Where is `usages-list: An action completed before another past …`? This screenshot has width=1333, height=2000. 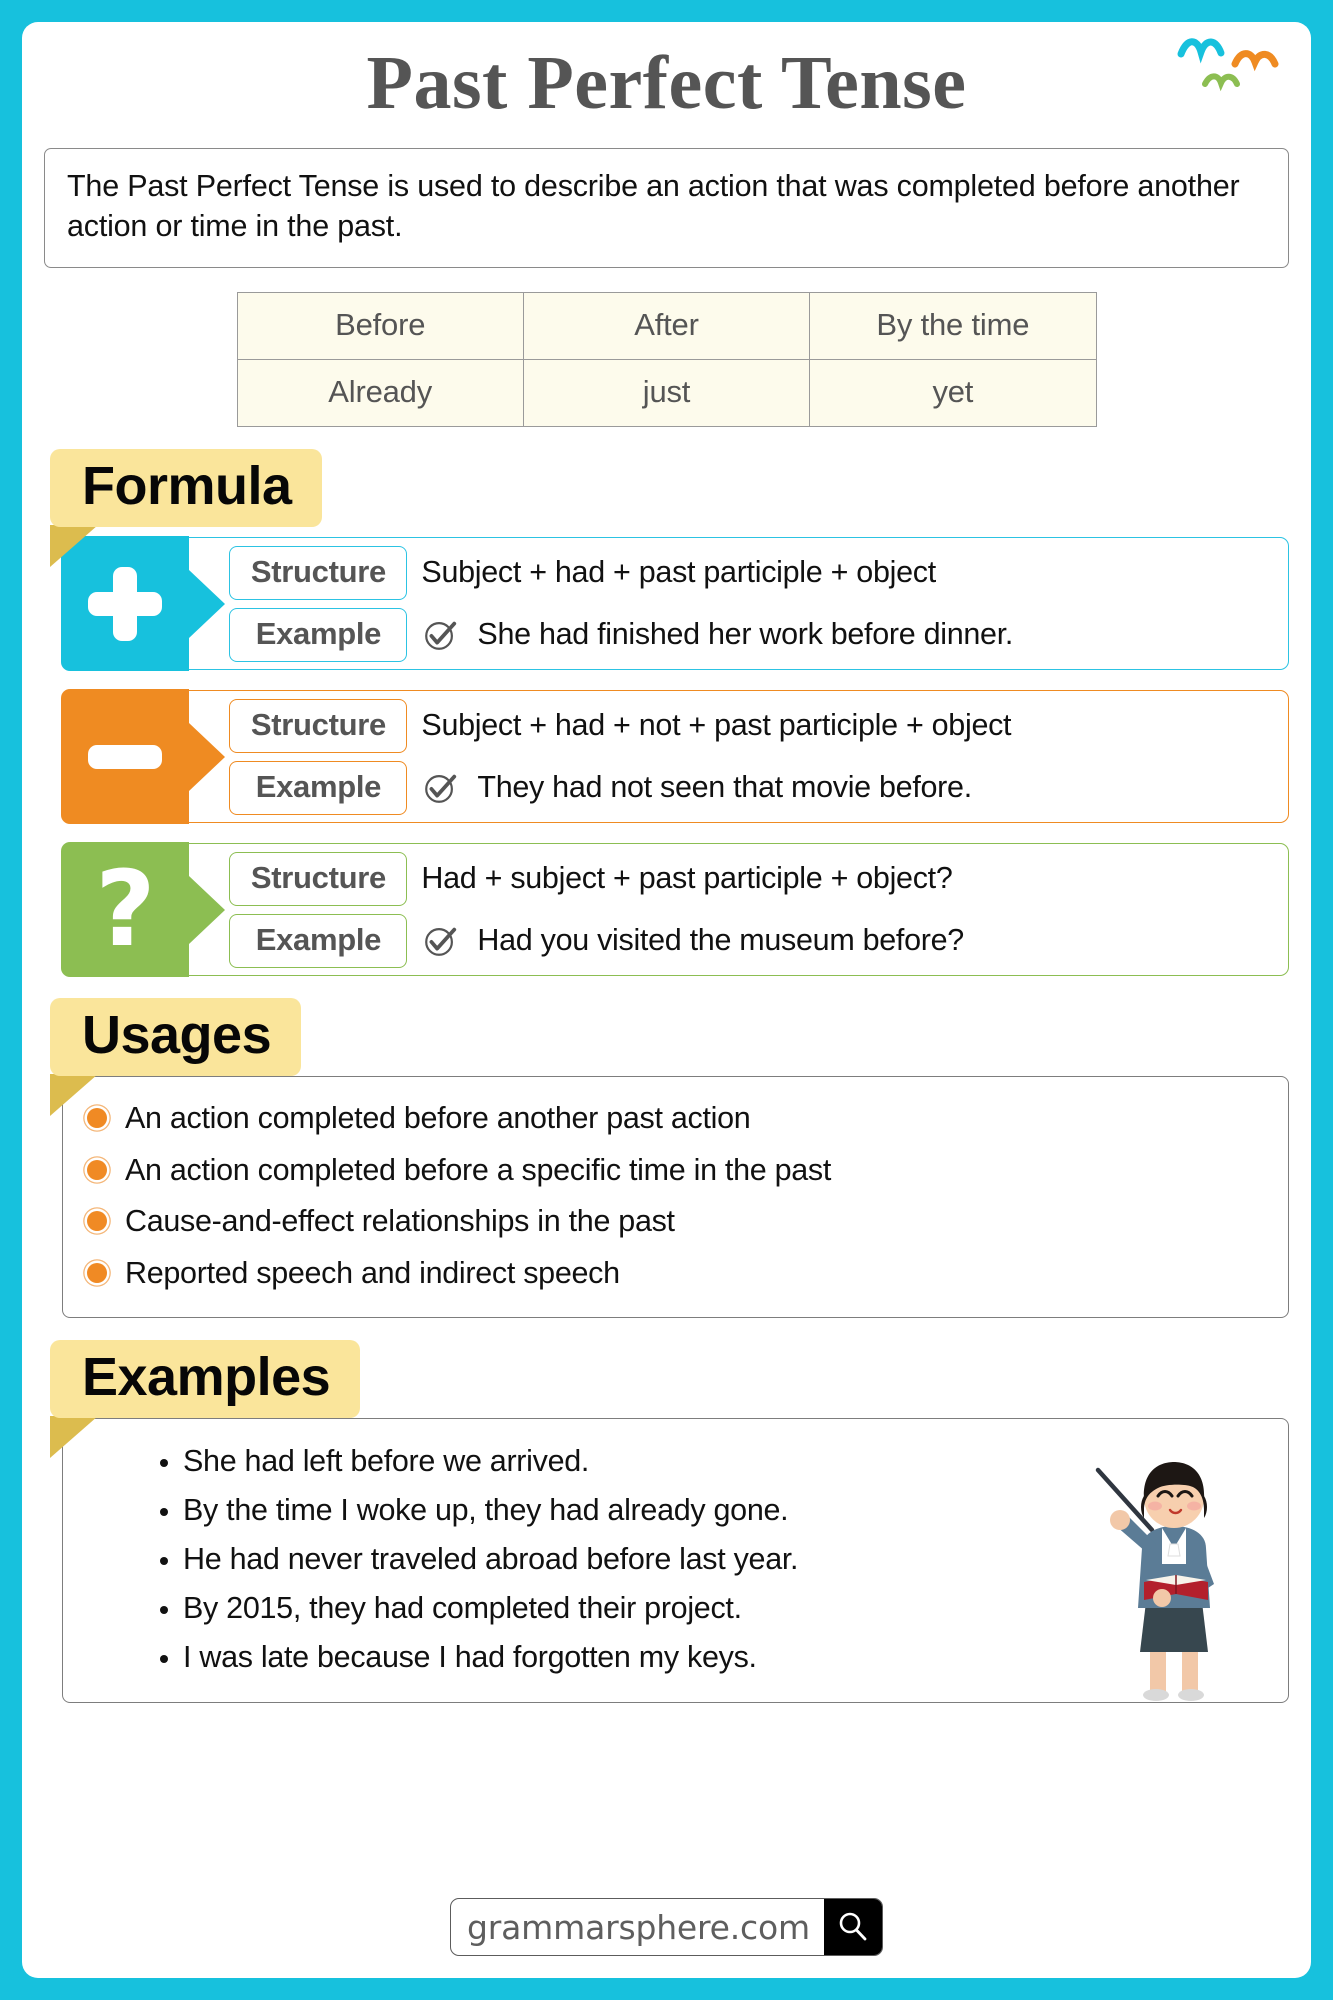 usages-list: An action completed before another past … is located at coordinates (675, 1197).